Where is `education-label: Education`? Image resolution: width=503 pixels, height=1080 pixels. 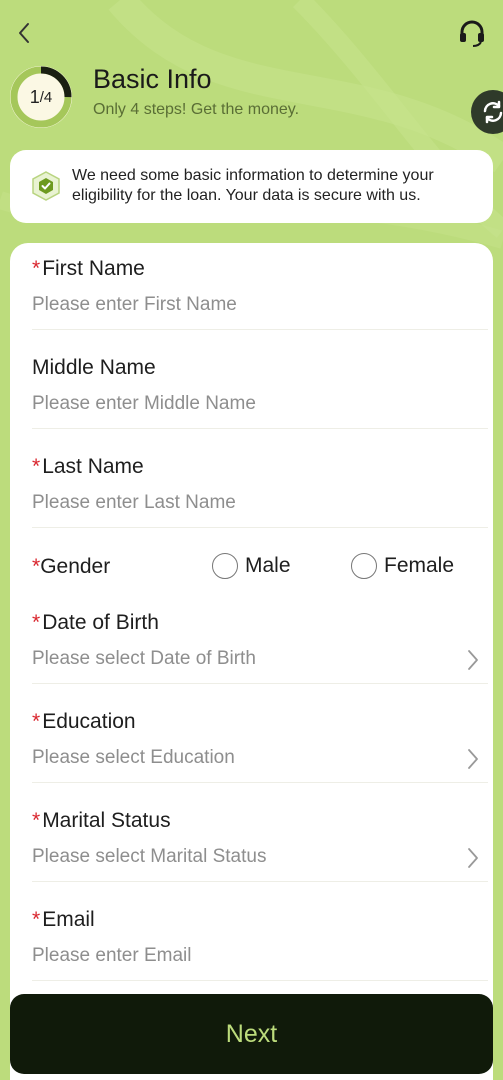 education-label: Education is located at coordinates (89, 721).